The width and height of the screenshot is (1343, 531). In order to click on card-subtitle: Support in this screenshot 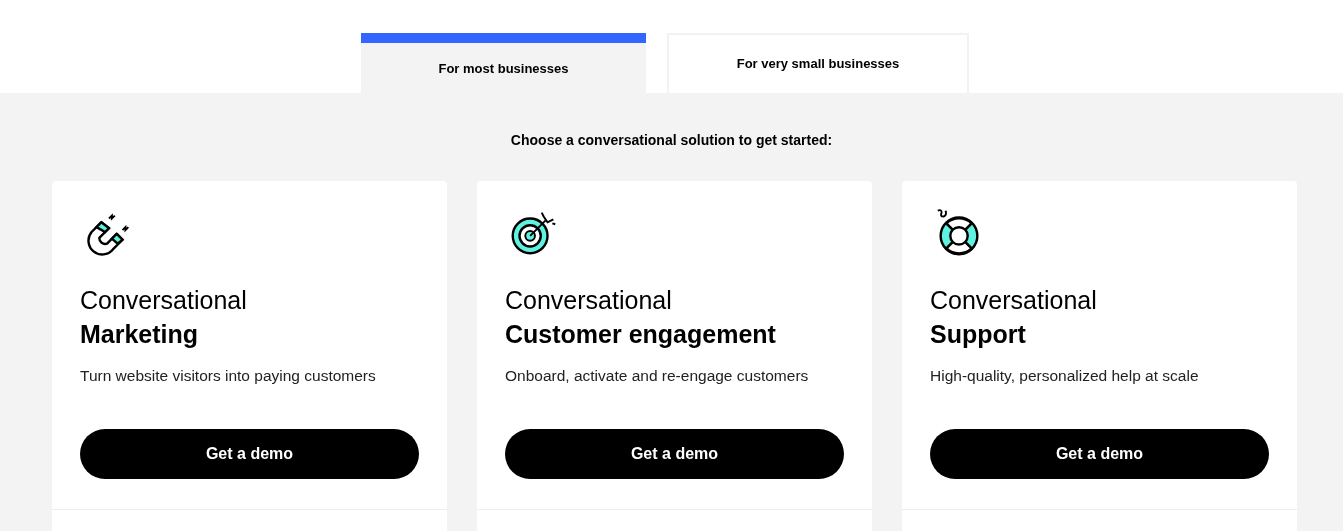, I will do `click(978, 334)`.